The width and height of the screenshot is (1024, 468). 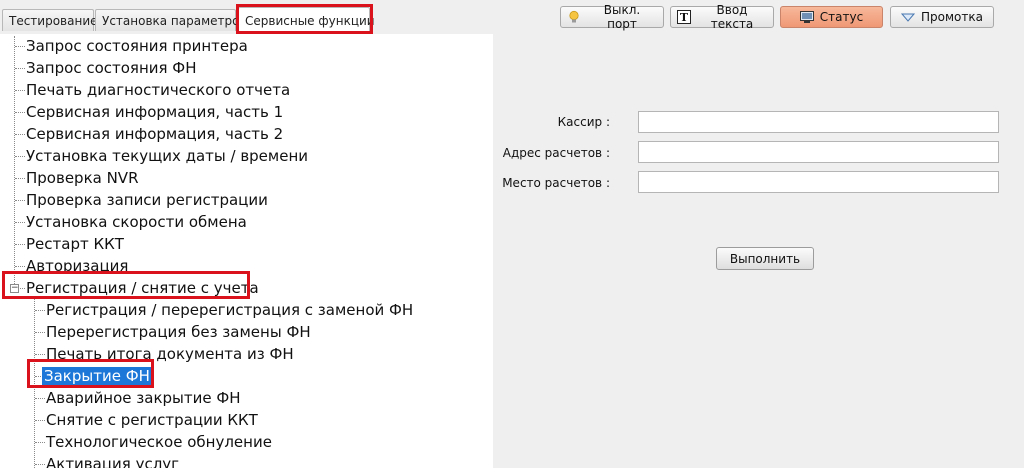 What do you see at coordinates (806, 17) in the screenshot?
I see `monitor-icon` at bounding box center [806, 17].